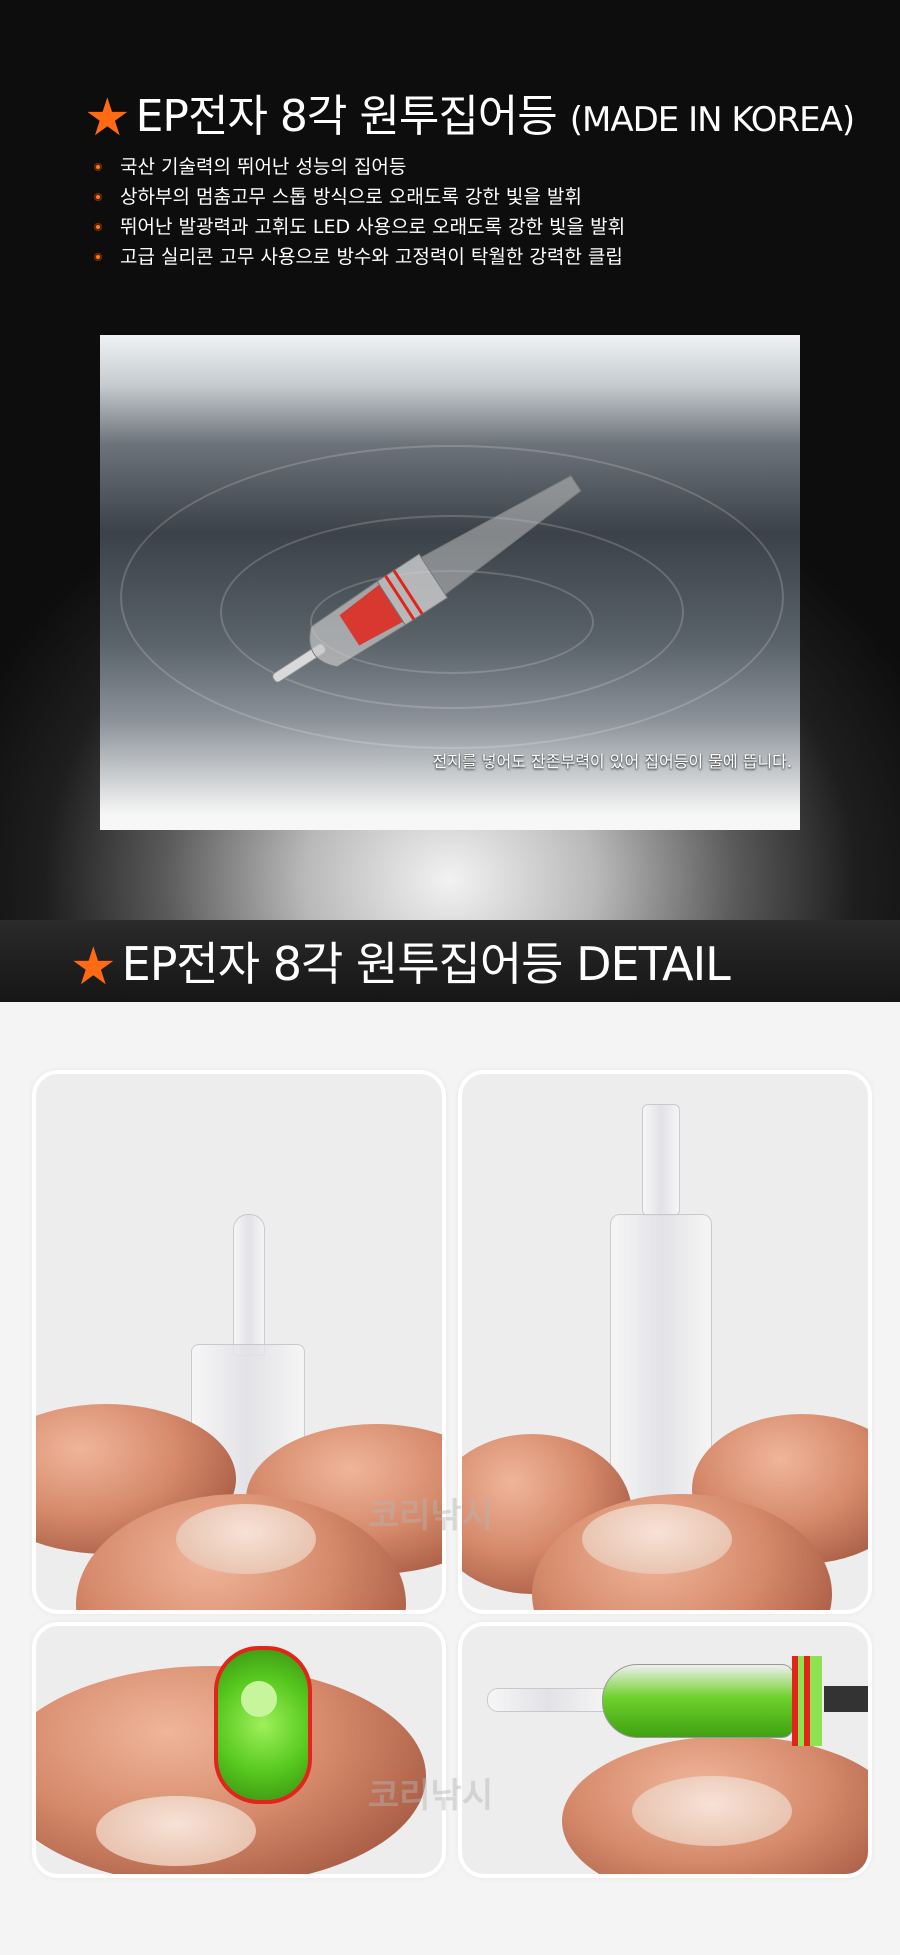 The image size is (900, 1955). I want to click on feature-text: 상하부의 멈춤고무 스톱 방식으로 오래도록 강한 빛을 발휘, so click(351, 197).